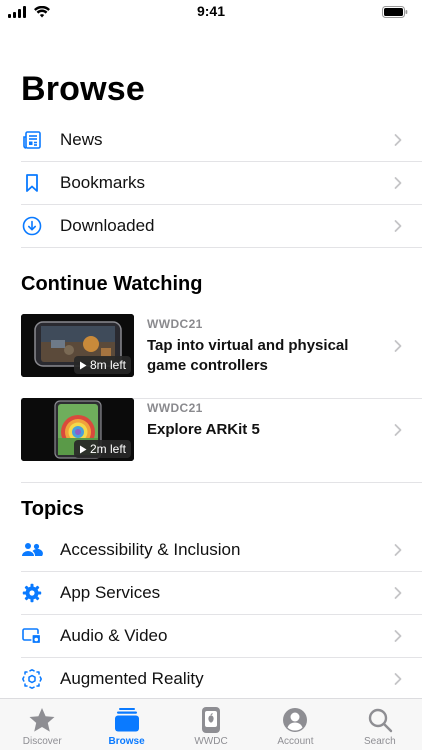 The image size is (422, 750). I want to click on tab-bar: Discover Browse WWDC Account Search, so click(211, 724).